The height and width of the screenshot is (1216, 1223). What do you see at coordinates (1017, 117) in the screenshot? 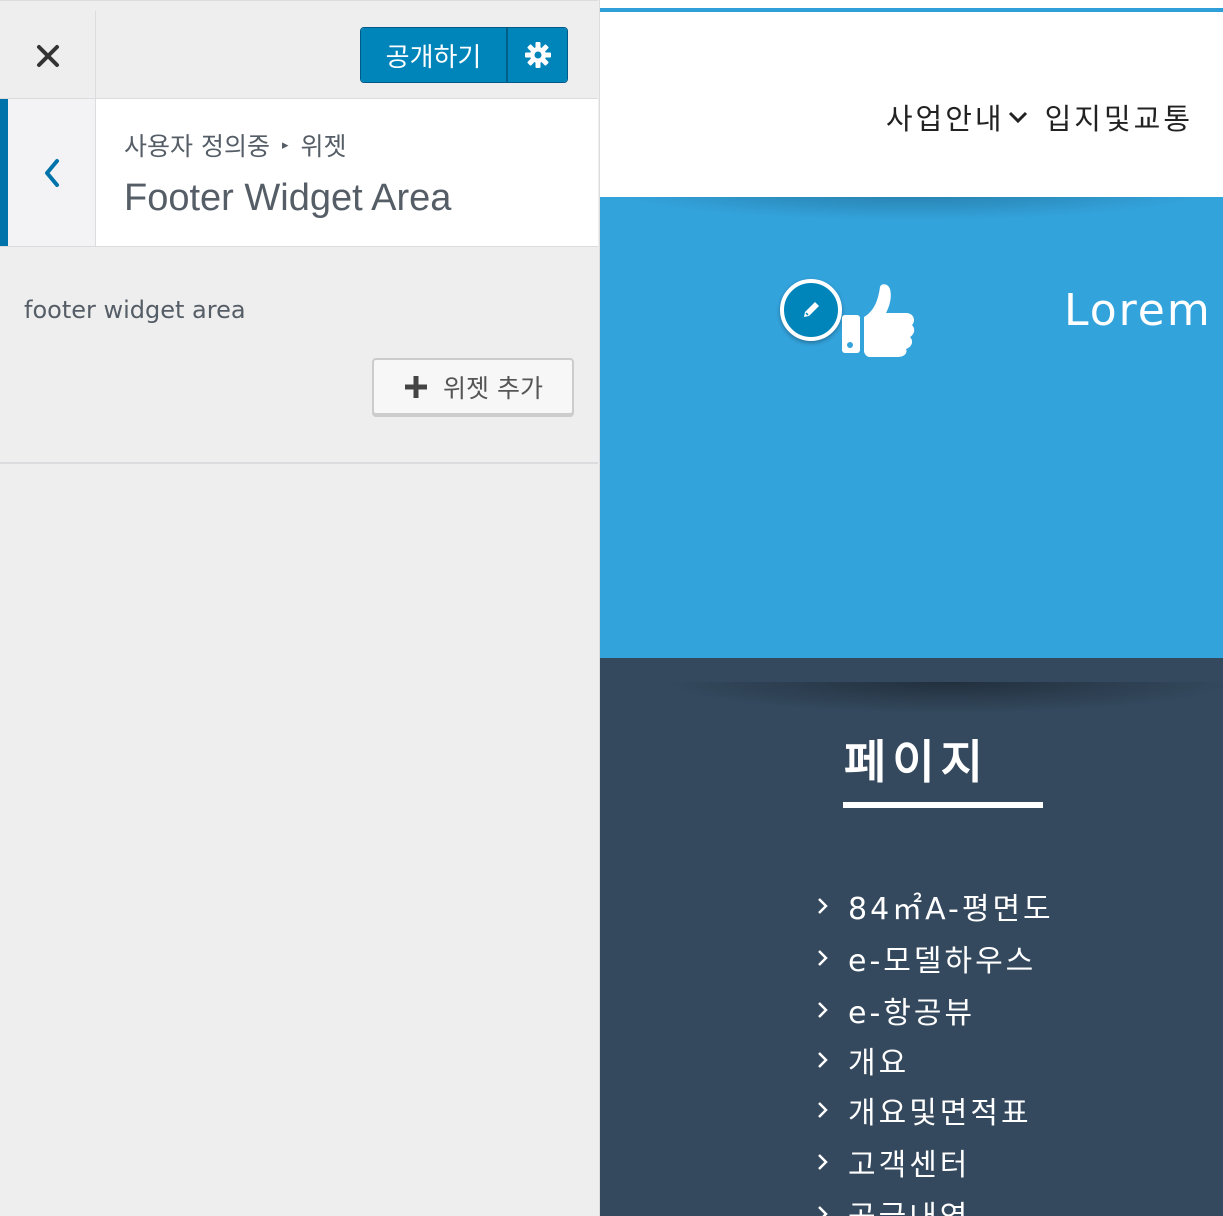
I see `chevron-down-icon` at bounding box center [1017, 117].